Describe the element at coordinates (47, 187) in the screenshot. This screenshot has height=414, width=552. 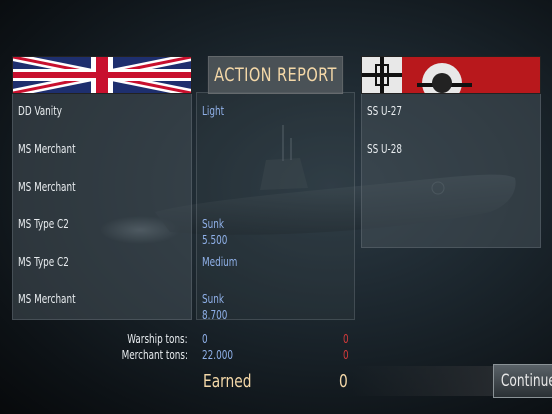
I see `ally-ship-3: MS Merchant` at that location.